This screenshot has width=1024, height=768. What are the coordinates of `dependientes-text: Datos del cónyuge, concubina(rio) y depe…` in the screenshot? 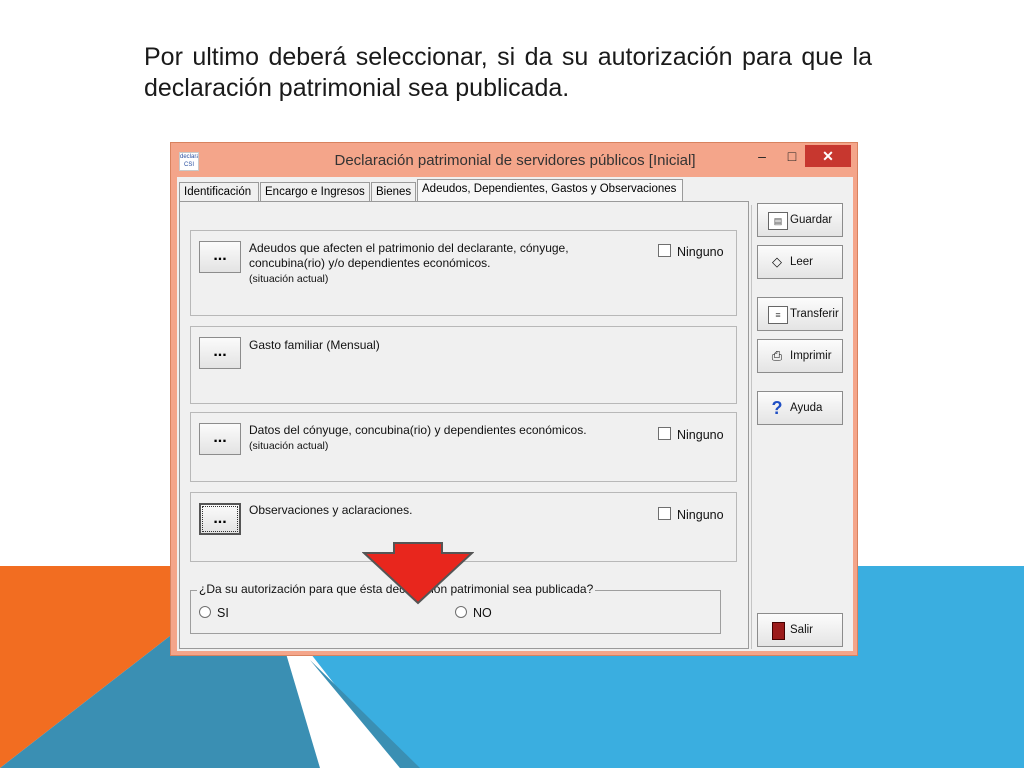 It's located at (418, 430).